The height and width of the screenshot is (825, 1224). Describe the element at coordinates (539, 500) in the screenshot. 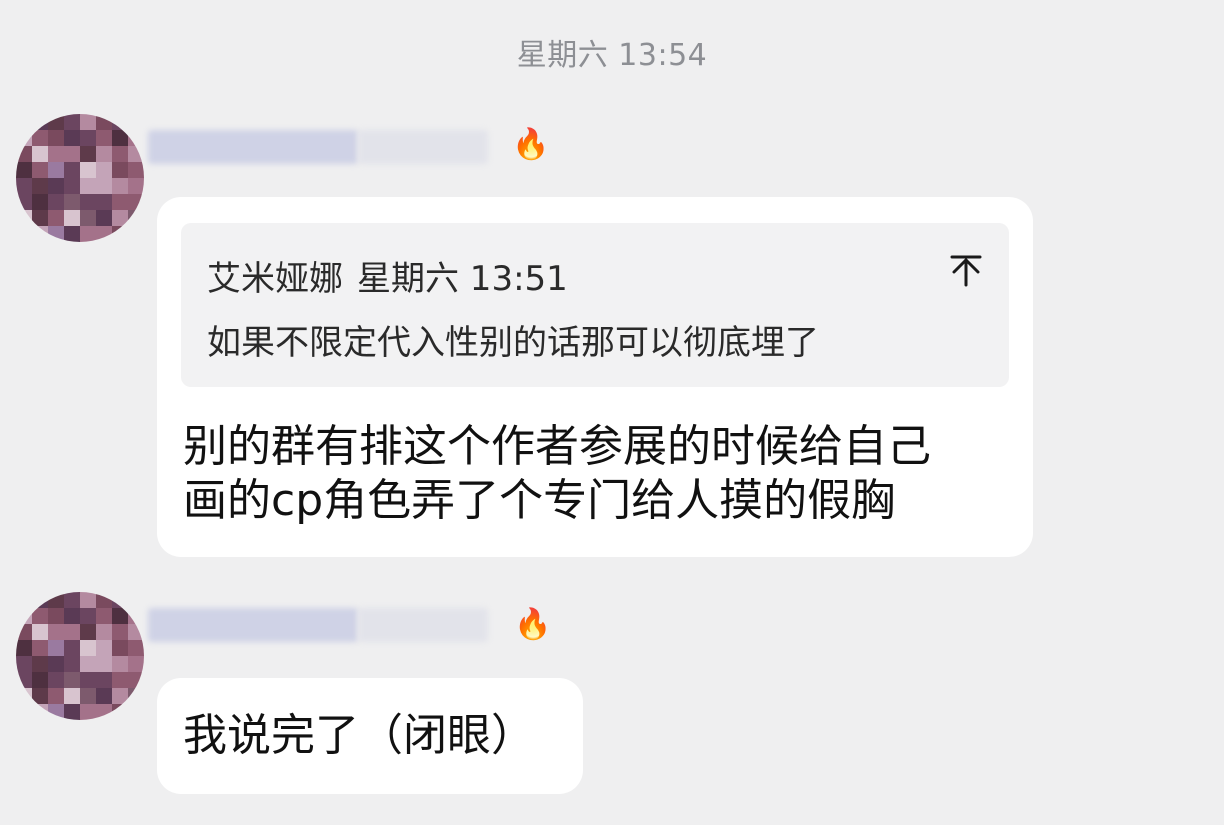

I see `message-line: 画的cp角色弄了个专门给人摸的假胸` at that location.